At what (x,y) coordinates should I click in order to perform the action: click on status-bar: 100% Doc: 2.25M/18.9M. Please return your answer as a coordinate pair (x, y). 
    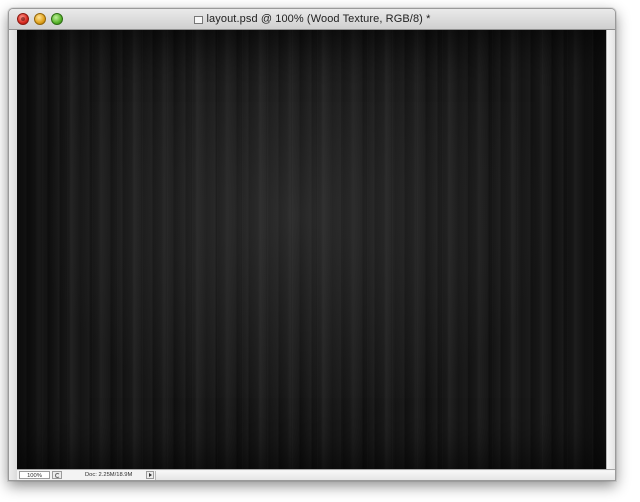
    Looking at the image, I should click on (316, 474).